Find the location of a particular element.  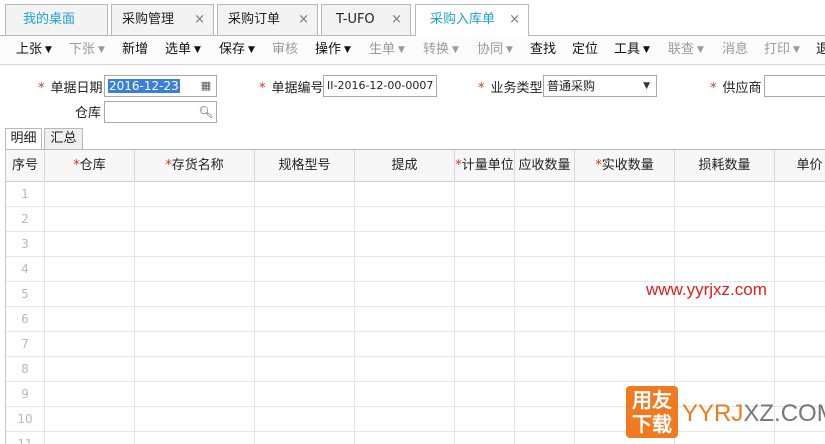

table-row: 8 is located at coordinates (415, 369).